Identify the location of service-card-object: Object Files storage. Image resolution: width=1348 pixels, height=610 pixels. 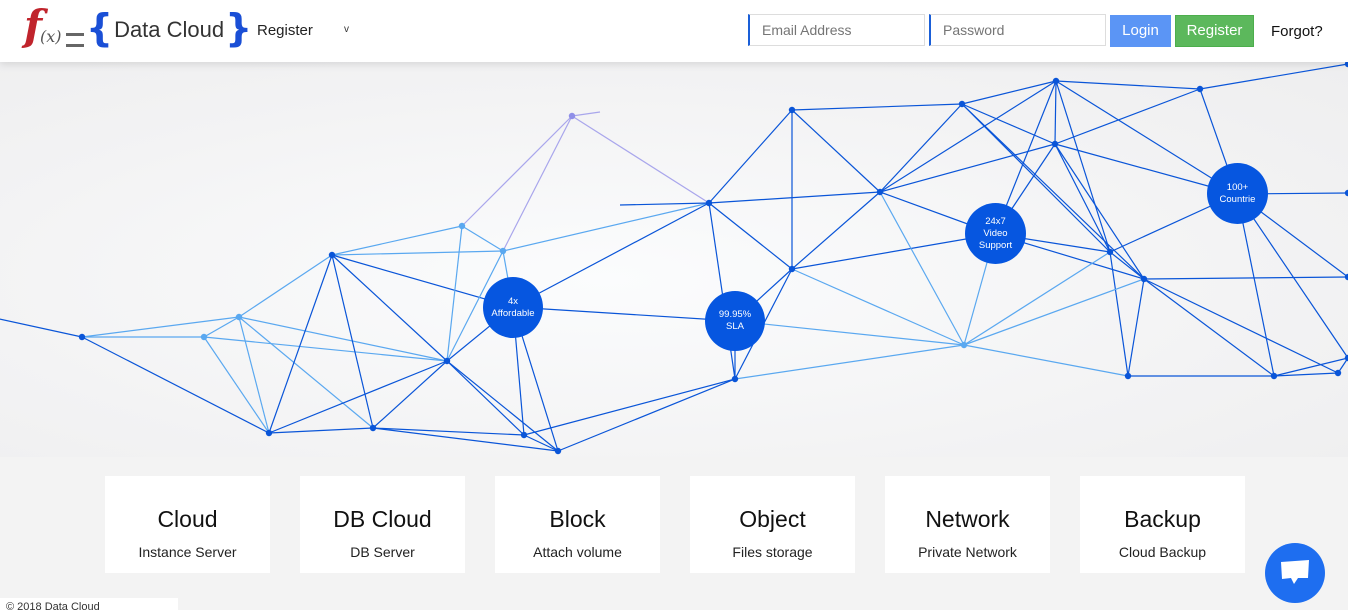
(772, 524).